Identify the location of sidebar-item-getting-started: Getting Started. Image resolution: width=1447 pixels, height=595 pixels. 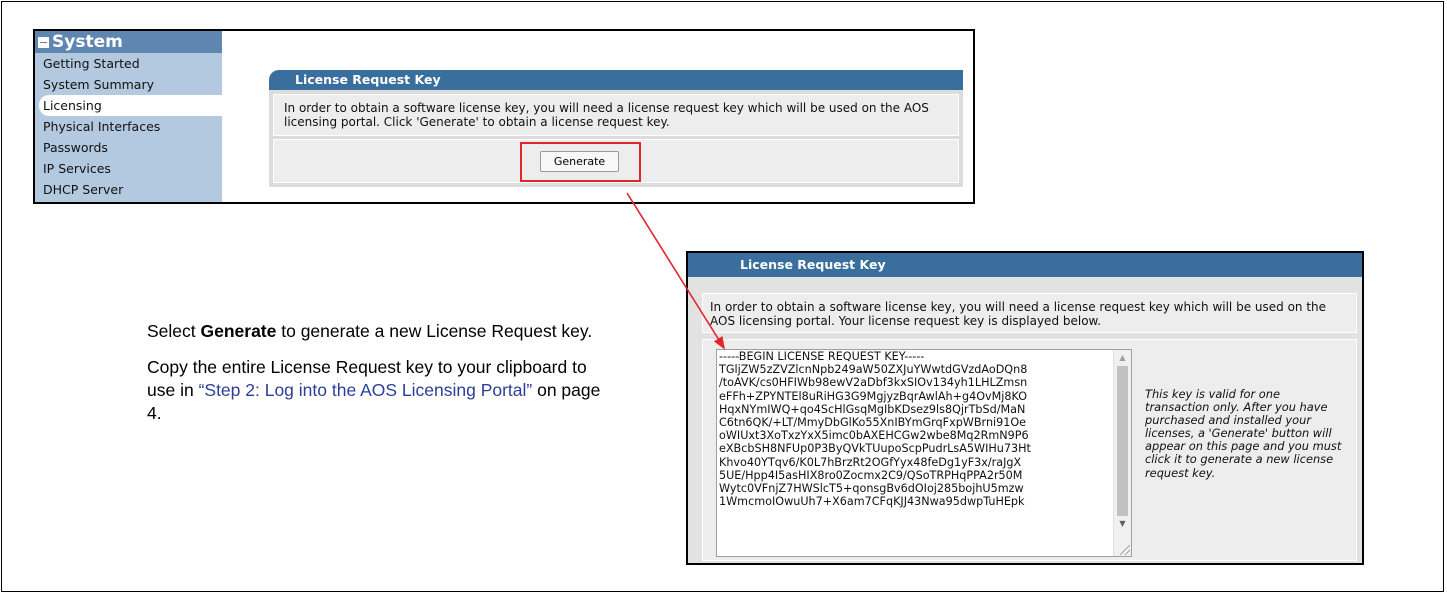
(128, 63).